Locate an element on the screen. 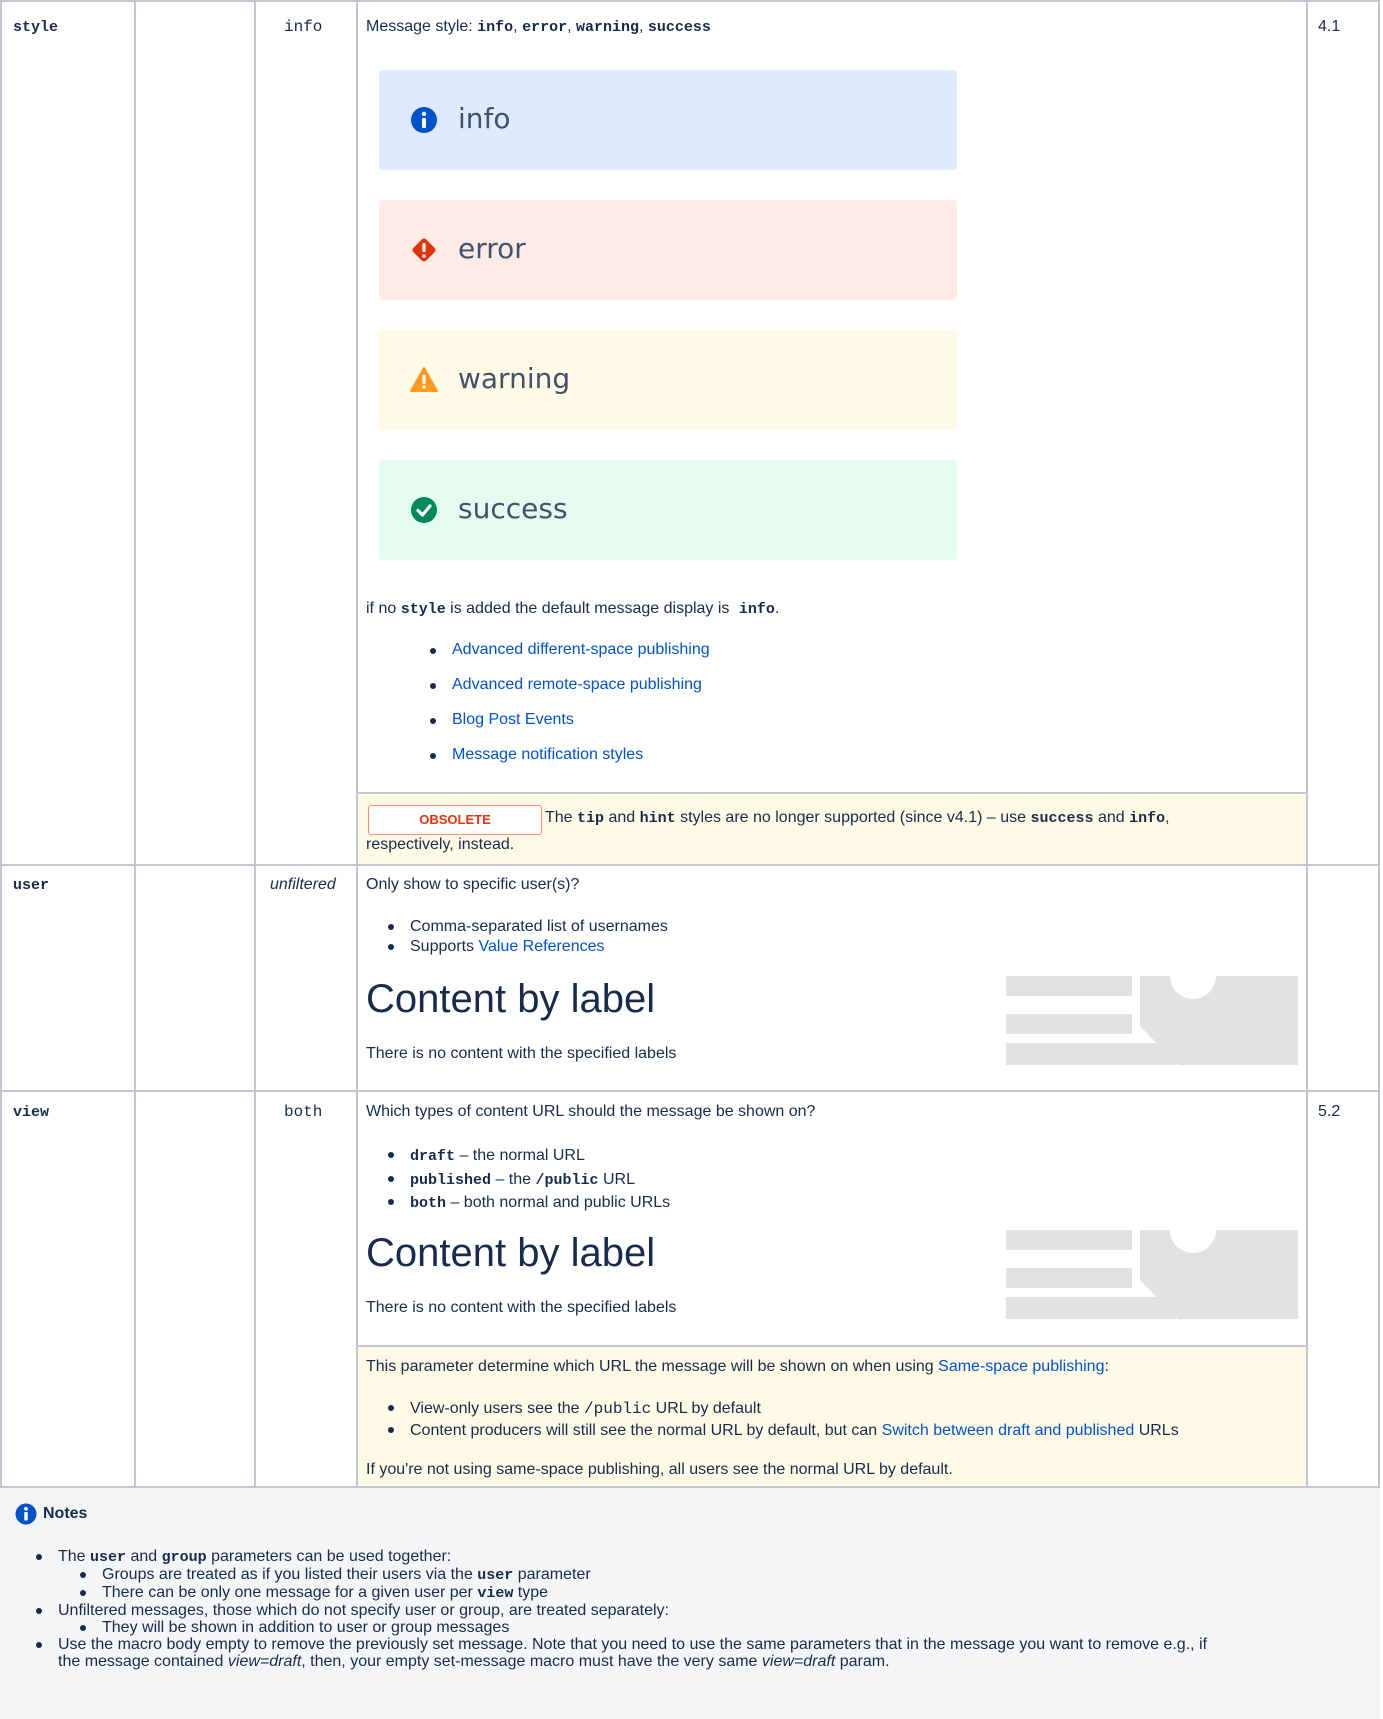 The width and height of the screenshot is (1383, 1719). text: type is located at coordinates (531, 1592).